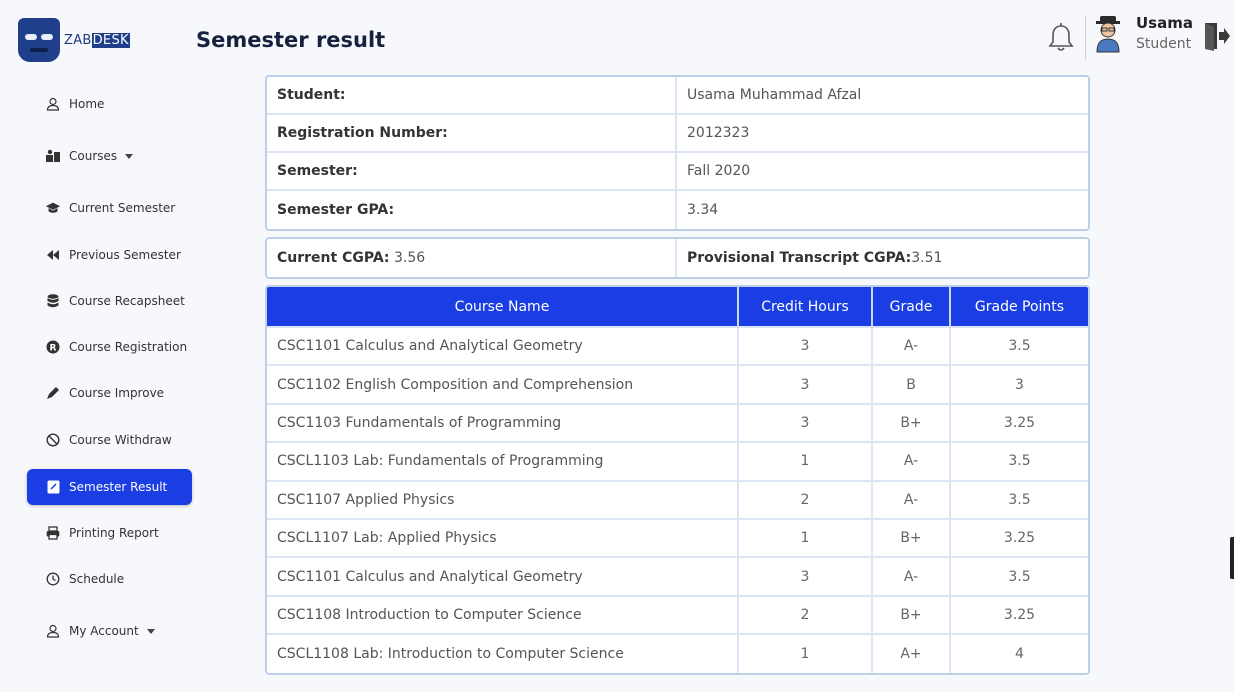 This screenshot has width=1234, height=692. I want to click on sidebar-item-course-withdraw: Course Withdraw, so click(109, 440).